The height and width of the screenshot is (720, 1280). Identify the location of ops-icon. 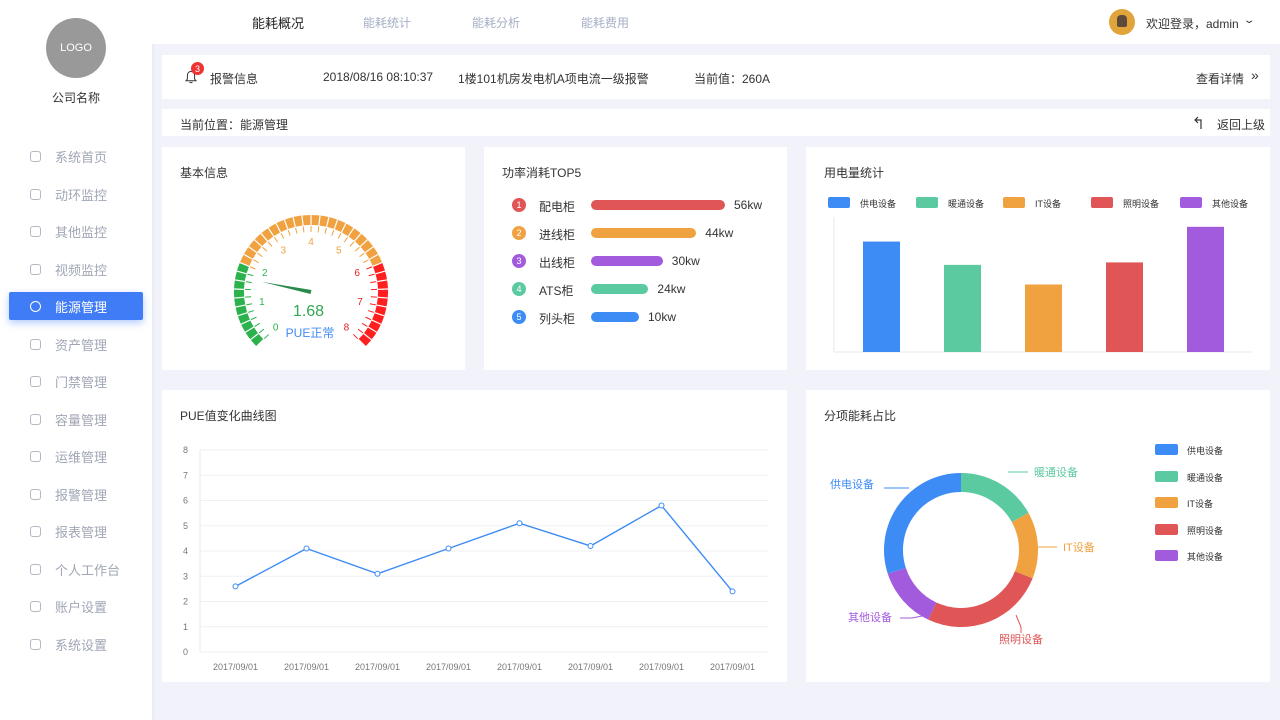
(35, 457).